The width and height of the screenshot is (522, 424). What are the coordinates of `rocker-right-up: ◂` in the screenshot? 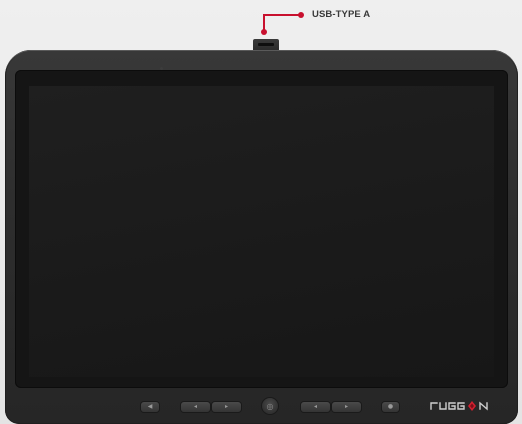 It's located at (315, 407).